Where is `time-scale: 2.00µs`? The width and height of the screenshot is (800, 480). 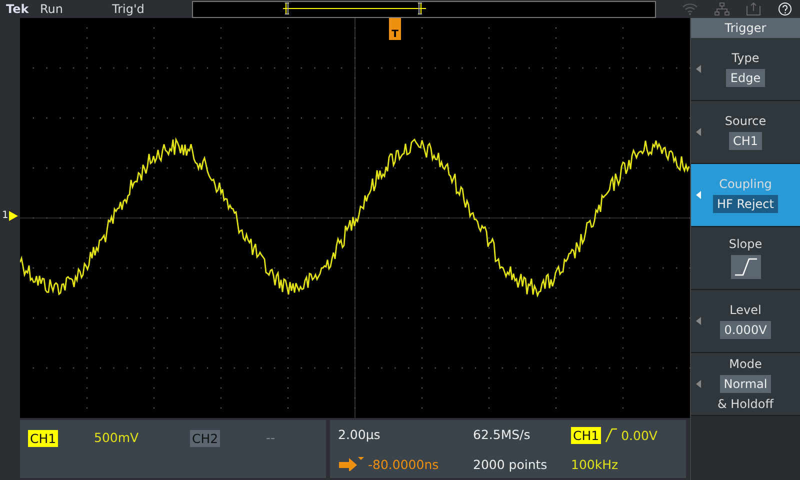 time-scale: 2.00µs is located at coordinates (360, 435).